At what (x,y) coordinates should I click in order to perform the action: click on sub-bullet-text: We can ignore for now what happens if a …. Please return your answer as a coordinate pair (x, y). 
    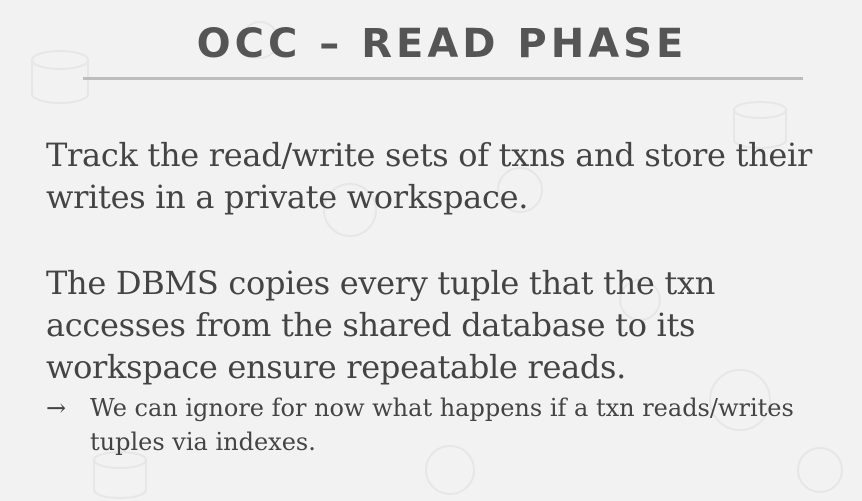
    Looking at the image, I should click on (442, 425).